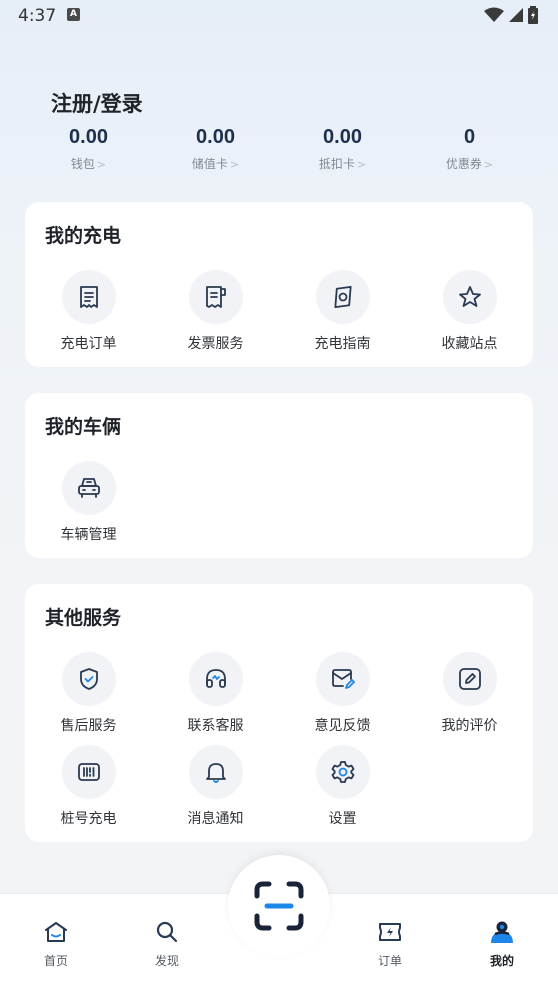  What do you see at coordinates (501, 961) in the screenshot?
I see `tab-label: 我的` at bounding box center [501, 961].